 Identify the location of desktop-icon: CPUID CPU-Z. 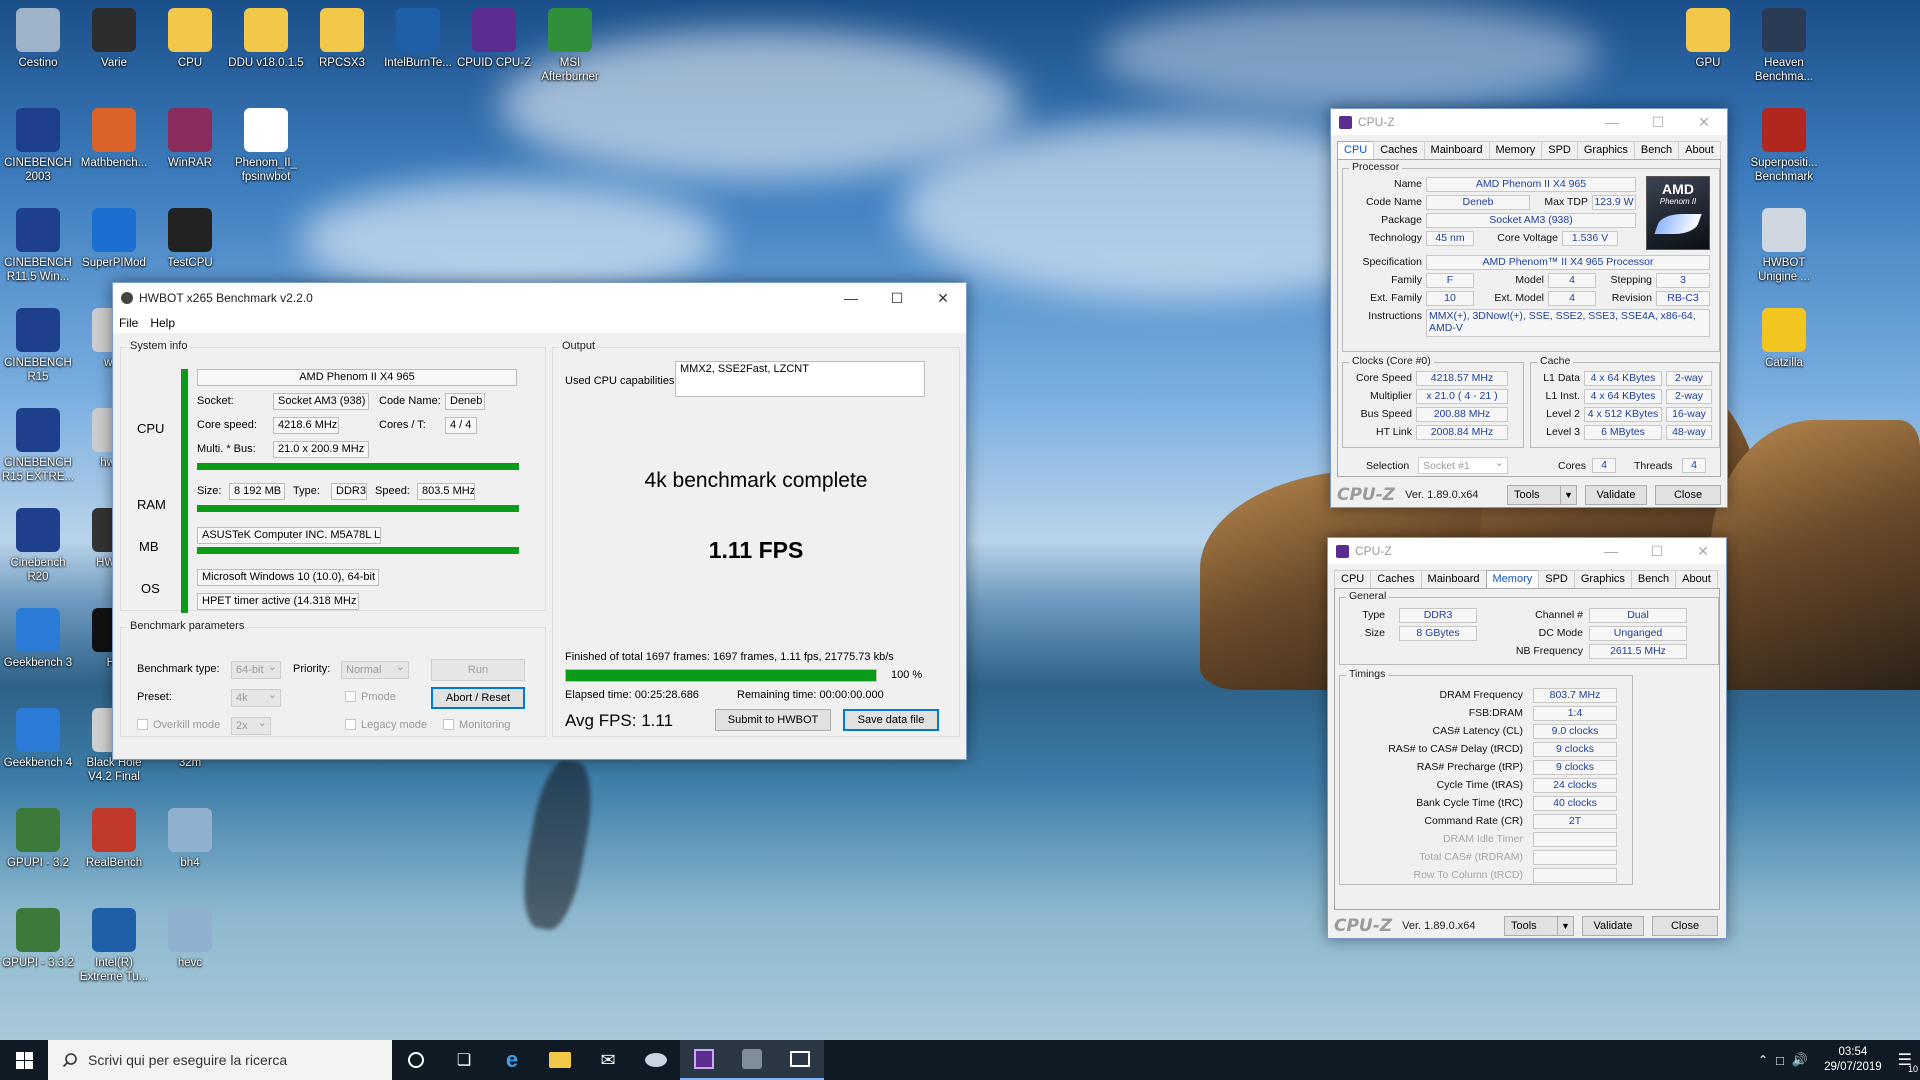
(494, 39).